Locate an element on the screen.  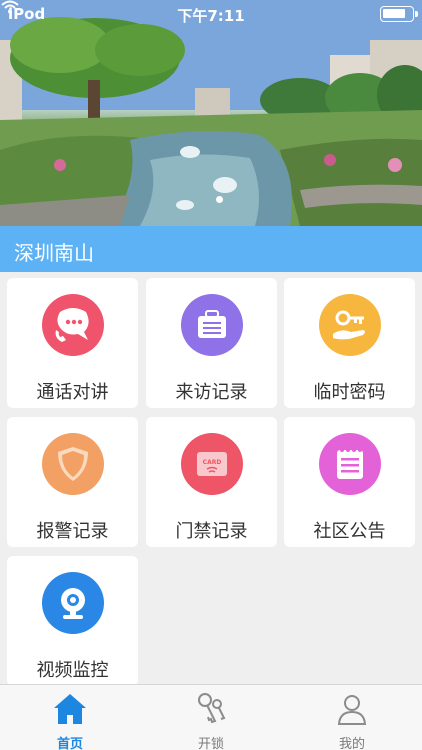
tile-label: 来访记录 is located at coordinates (211, 392).